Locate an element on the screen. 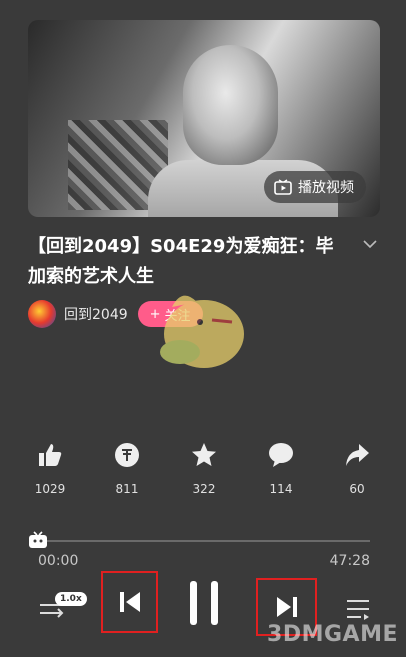 The width and height of the screenshot is (406, 657). favorite-count: 322 is located at coordinates (204, 489).